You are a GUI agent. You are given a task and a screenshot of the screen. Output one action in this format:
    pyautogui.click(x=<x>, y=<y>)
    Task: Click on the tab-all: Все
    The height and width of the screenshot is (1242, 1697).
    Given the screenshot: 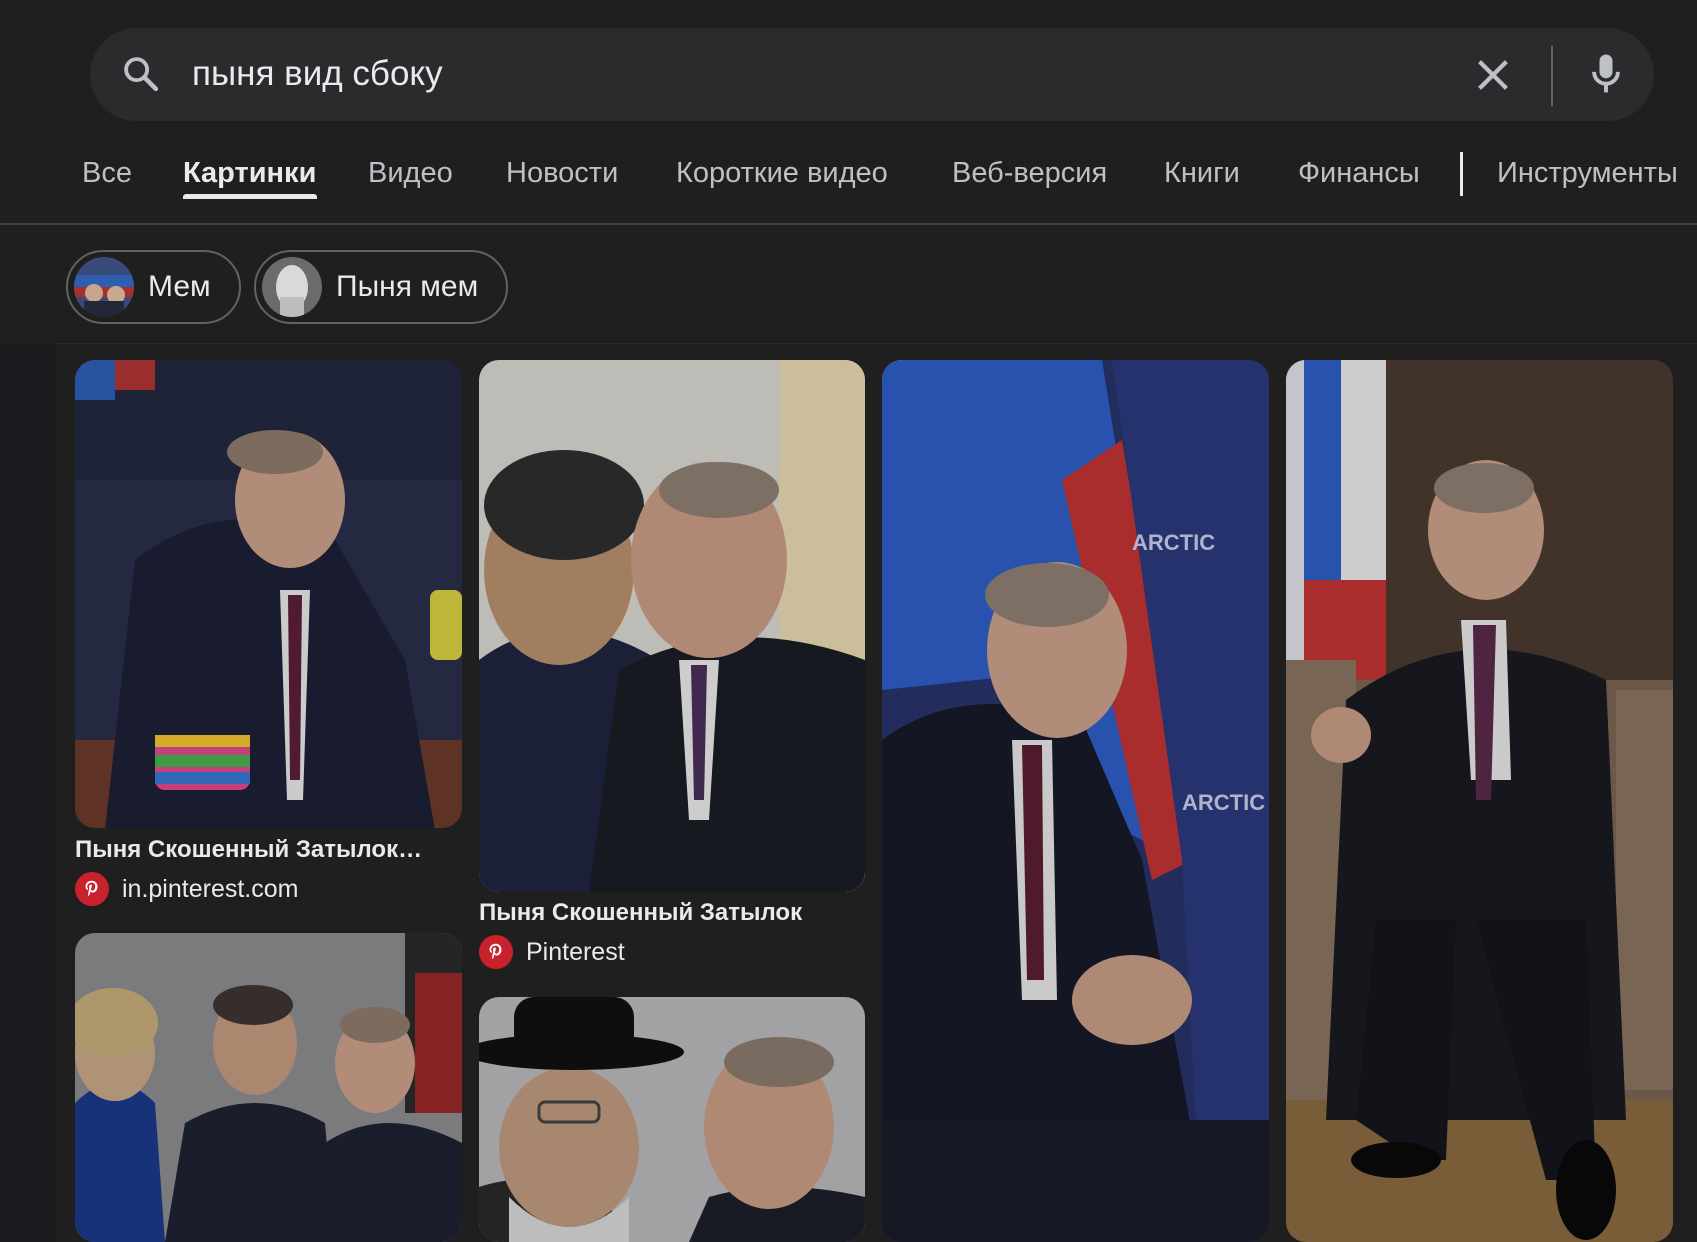 What is the action you would take?
    pyautogui.click(x=107, y=173)
    